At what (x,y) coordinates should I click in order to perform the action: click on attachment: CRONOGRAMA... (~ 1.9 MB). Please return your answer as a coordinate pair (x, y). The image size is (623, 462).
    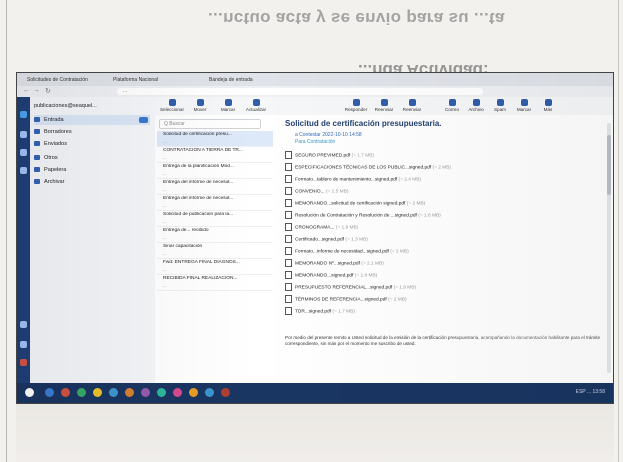
    Looking at the image, I should click on (445, 227).